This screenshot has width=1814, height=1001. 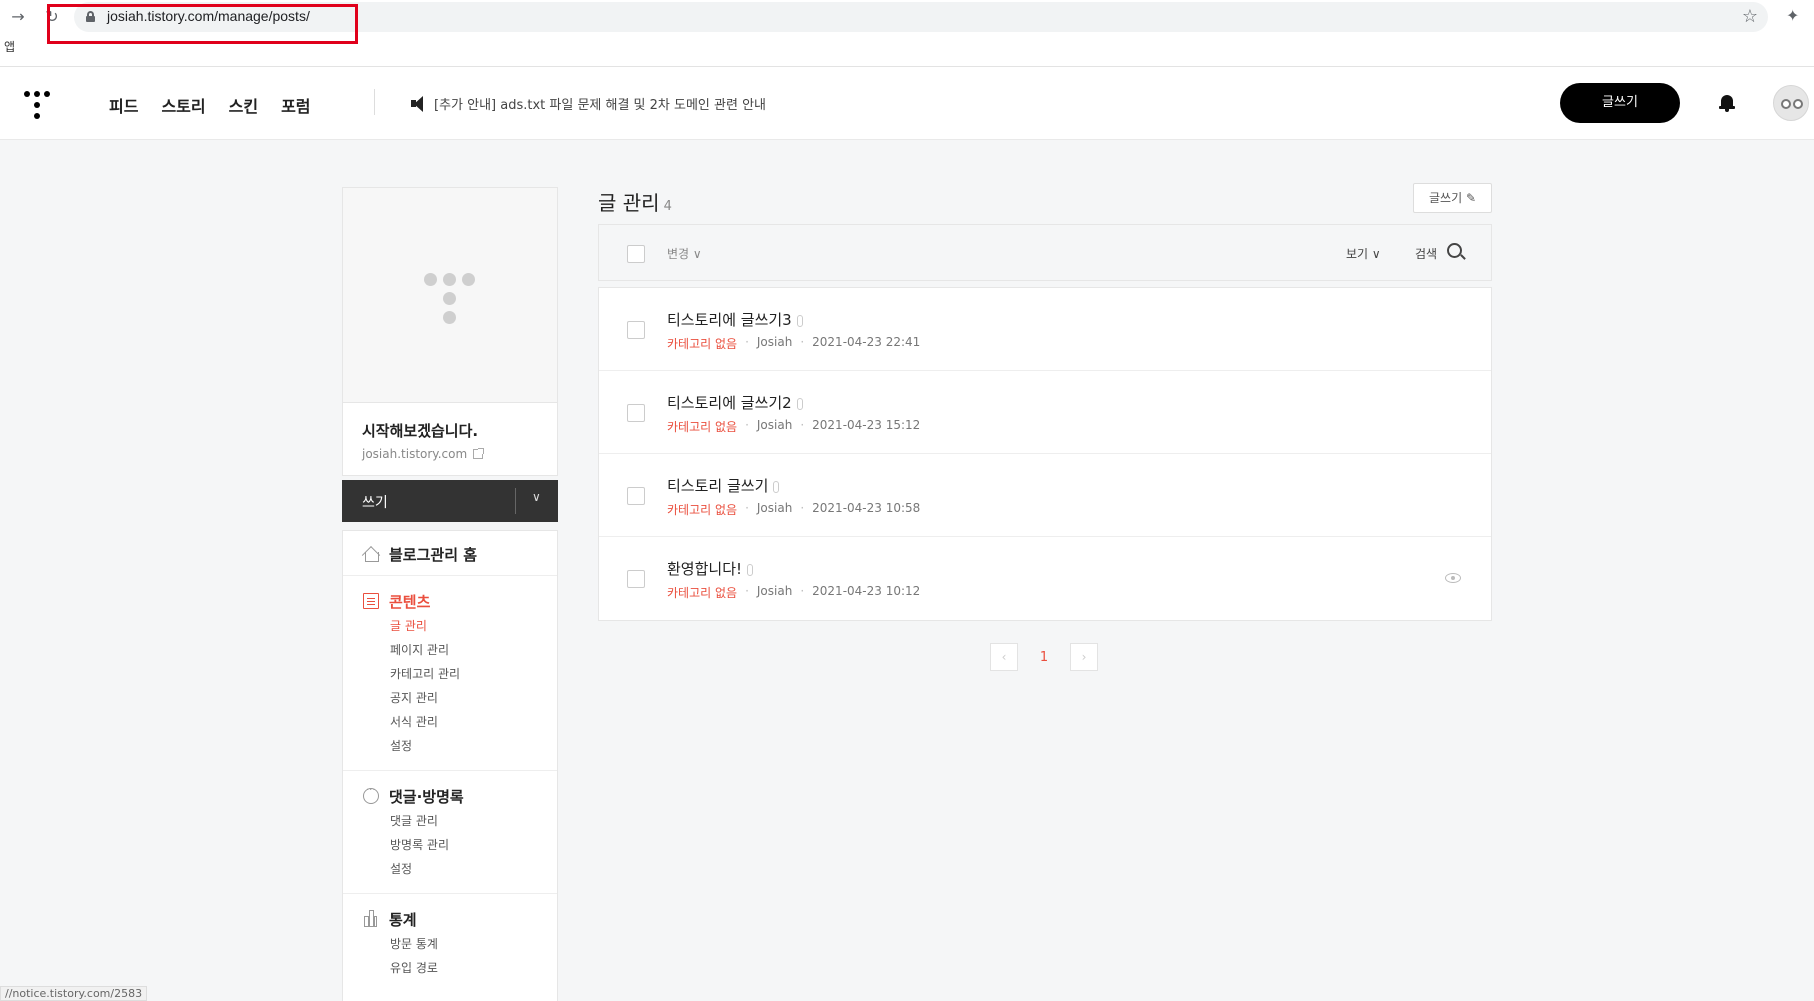 I want to click on view-dropdown: 보기 ∨, so click(x=1363, y=253).